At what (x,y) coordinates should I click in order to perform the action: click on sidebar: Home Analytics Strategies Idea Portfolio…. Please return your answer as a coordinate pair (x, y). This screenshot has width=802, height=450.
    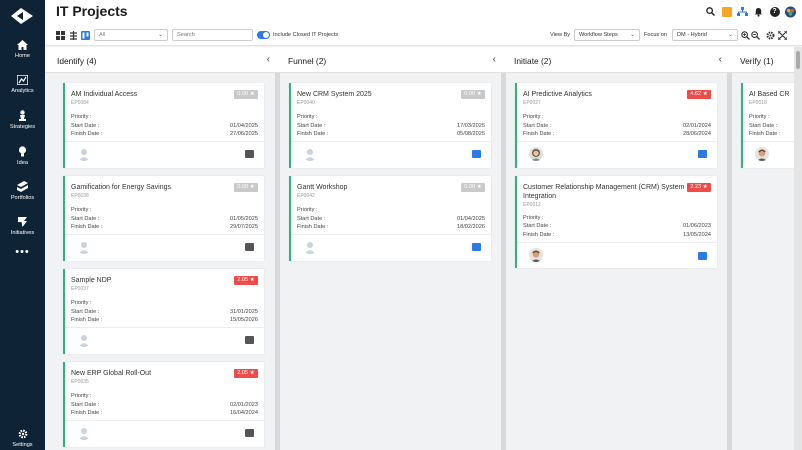
    Looking at the image, I should click on (22, 225).